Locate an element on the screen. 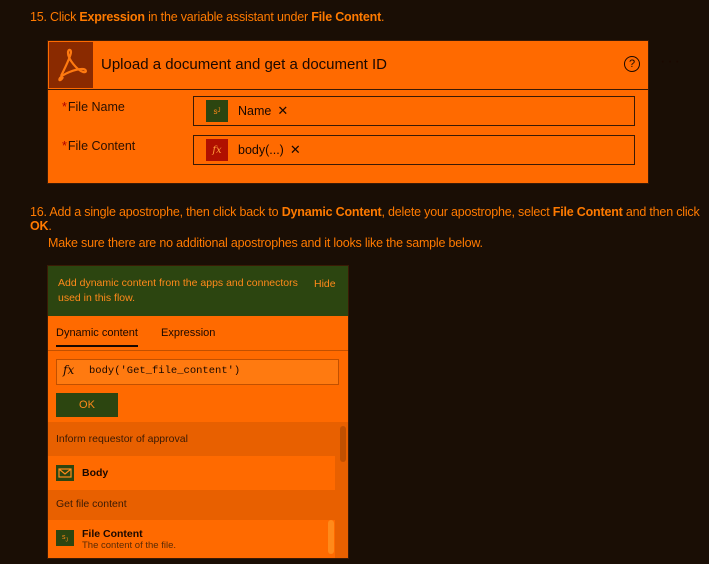 The width and height of the screenshot is (709, 564). more-options-icon: ··· is located at coordinates (671, 62).